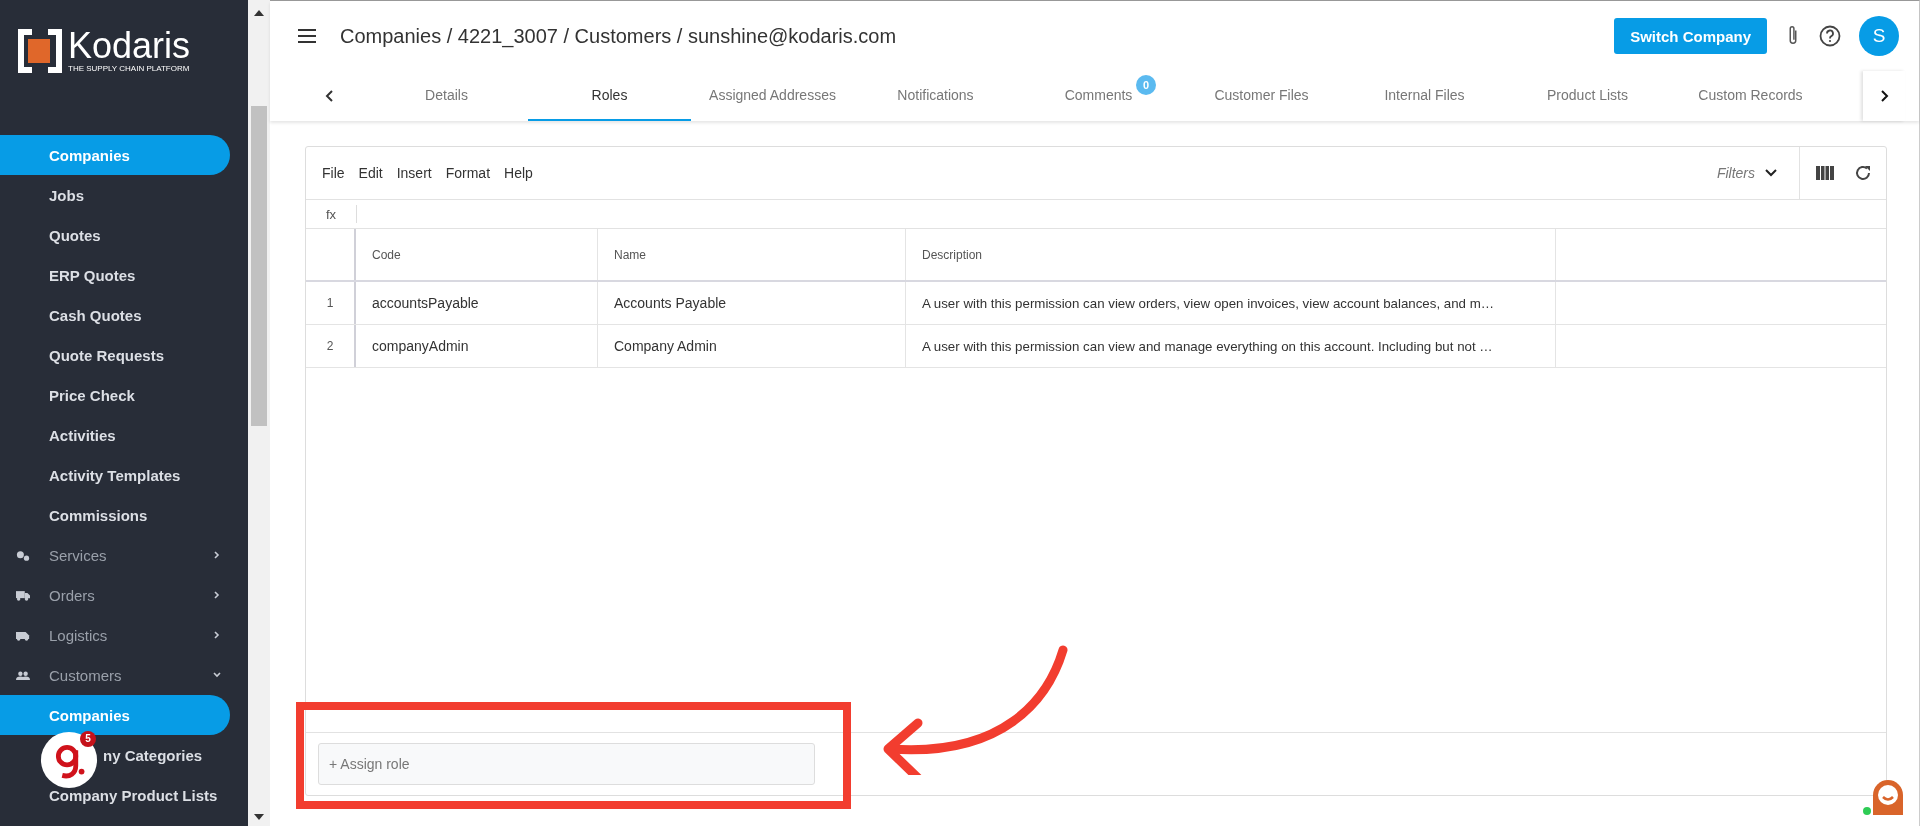 This screenshot has height=826, width=1920. What do you see at coordinates (477, 303) in the screenshot?
I see `table-cell: accountsPayable` at bounding box center [477, 303].